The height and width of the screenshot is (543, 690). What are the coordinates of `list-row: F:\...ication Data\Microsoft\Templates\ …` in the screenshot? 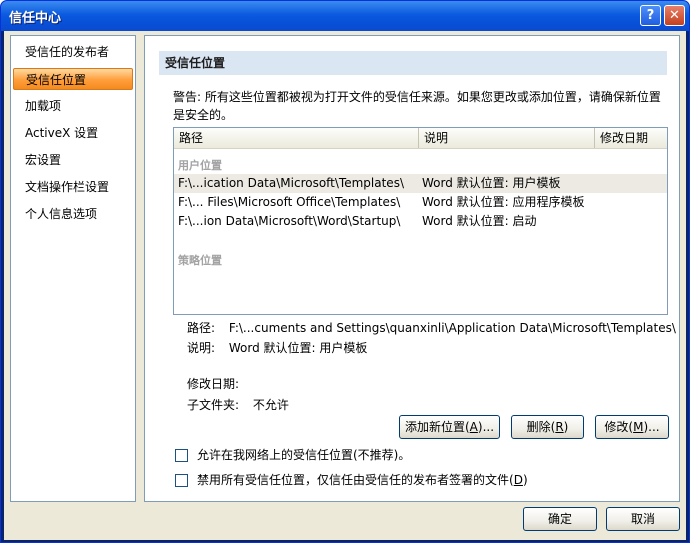 It's located at (420, 183).